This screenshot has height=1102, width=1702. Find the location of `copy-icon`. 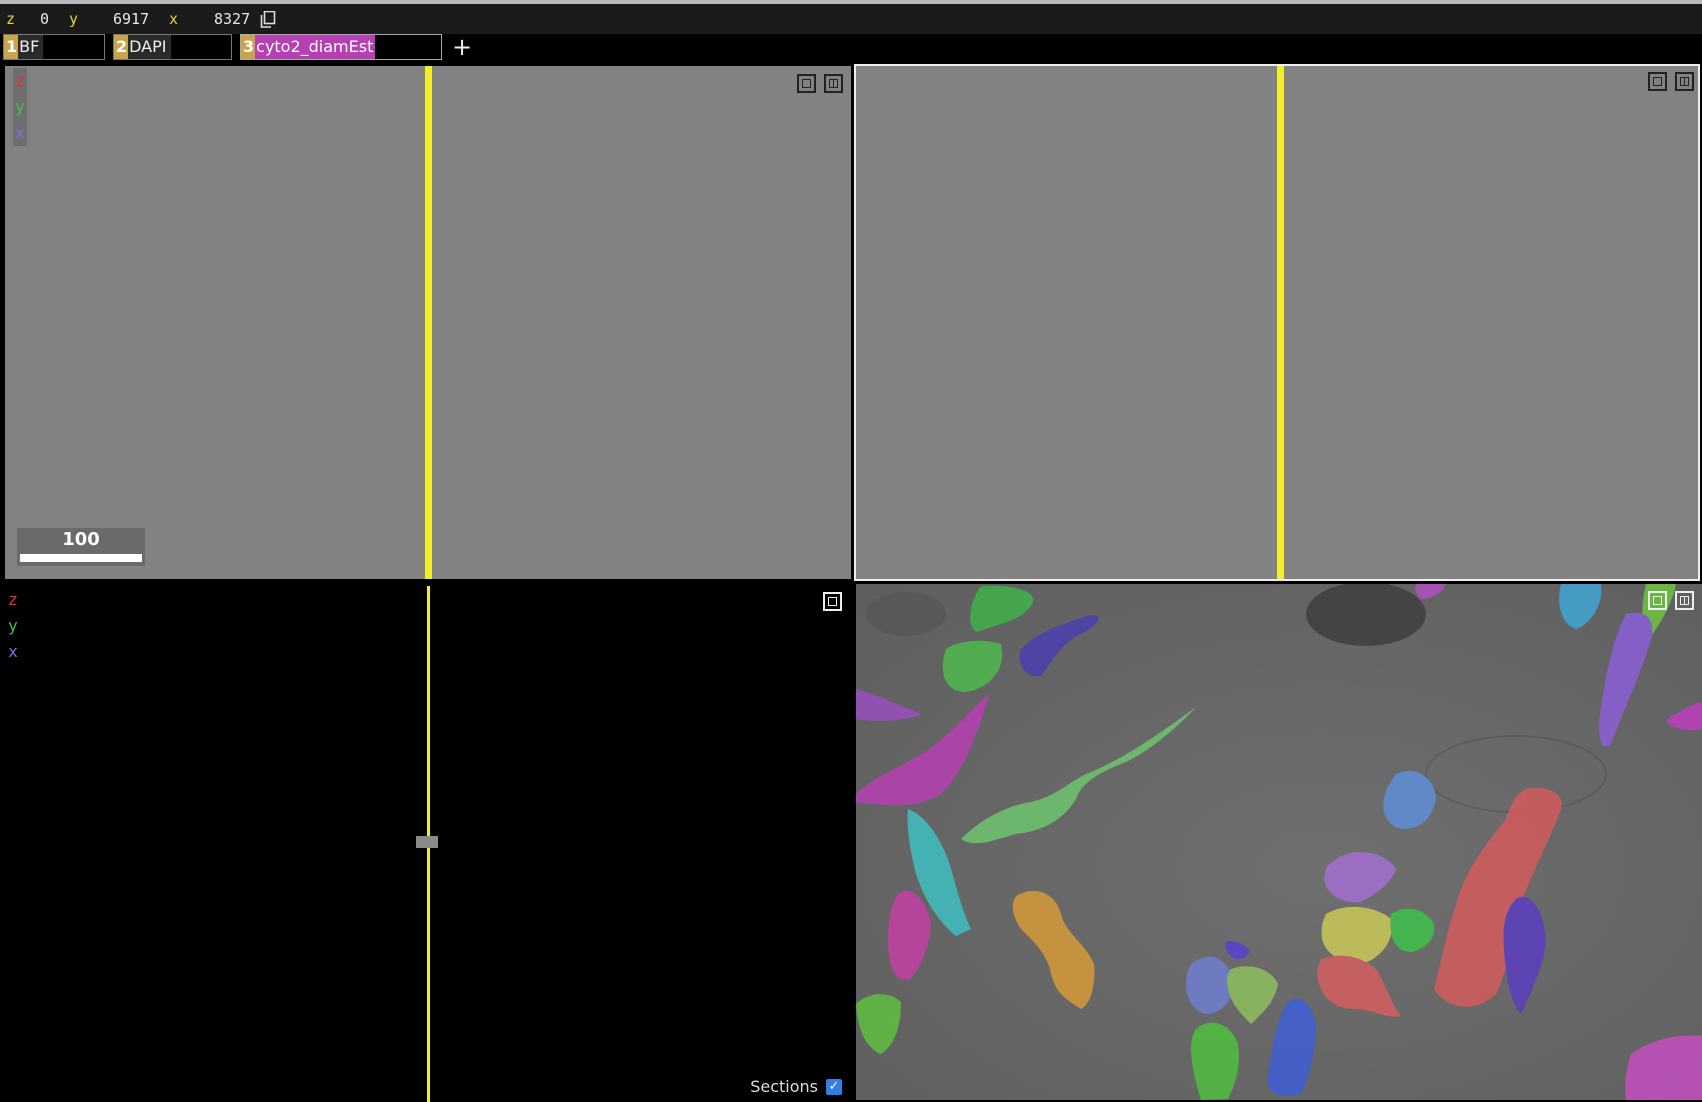

copy-icon is located at coordinates (268, 19).